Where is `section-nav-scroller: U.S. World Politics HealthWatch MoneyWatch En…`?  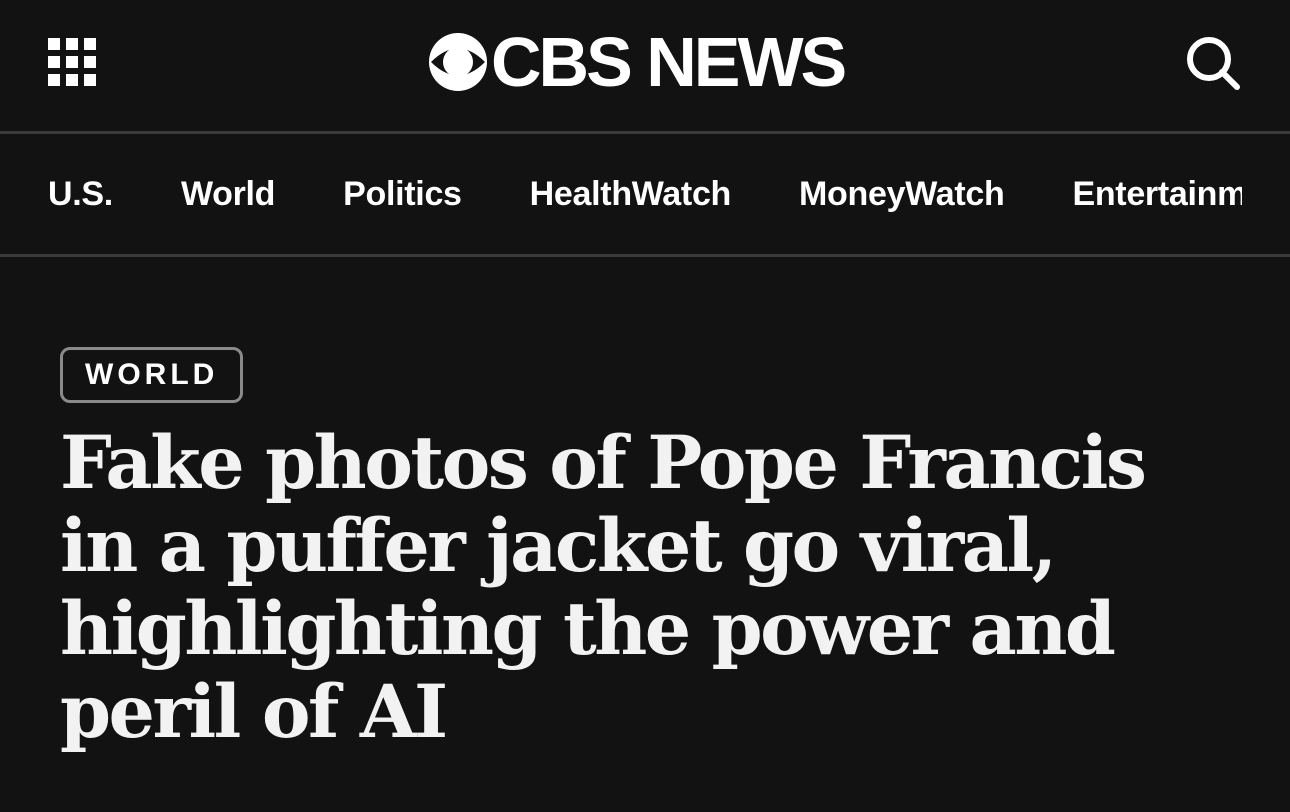
section-nav-scroller: U.S. World Politics HealthWatch MoneyWatch En… is located at coordinates (645, 194).